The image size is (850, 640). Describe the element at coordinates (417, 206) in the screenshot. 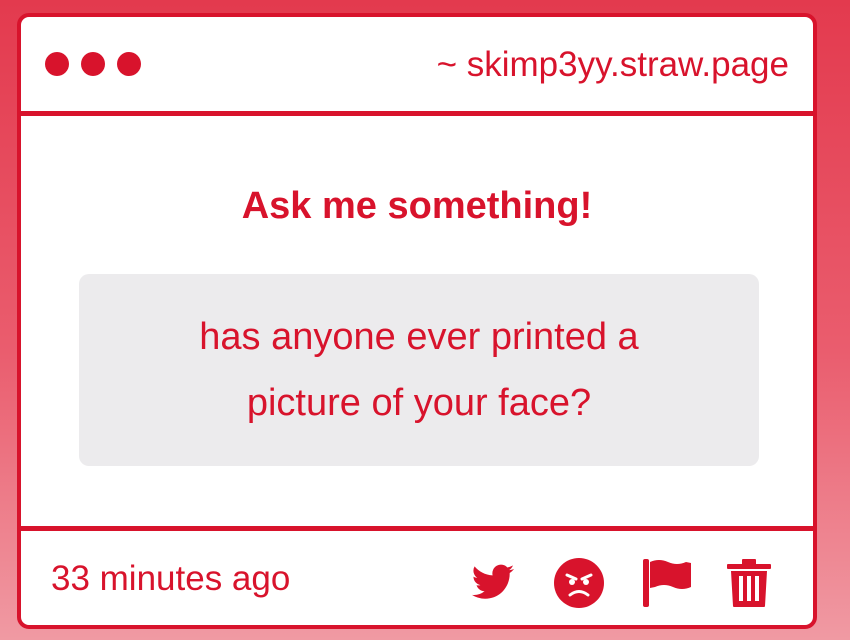

I see `page-title: Ask me something!` at that location.